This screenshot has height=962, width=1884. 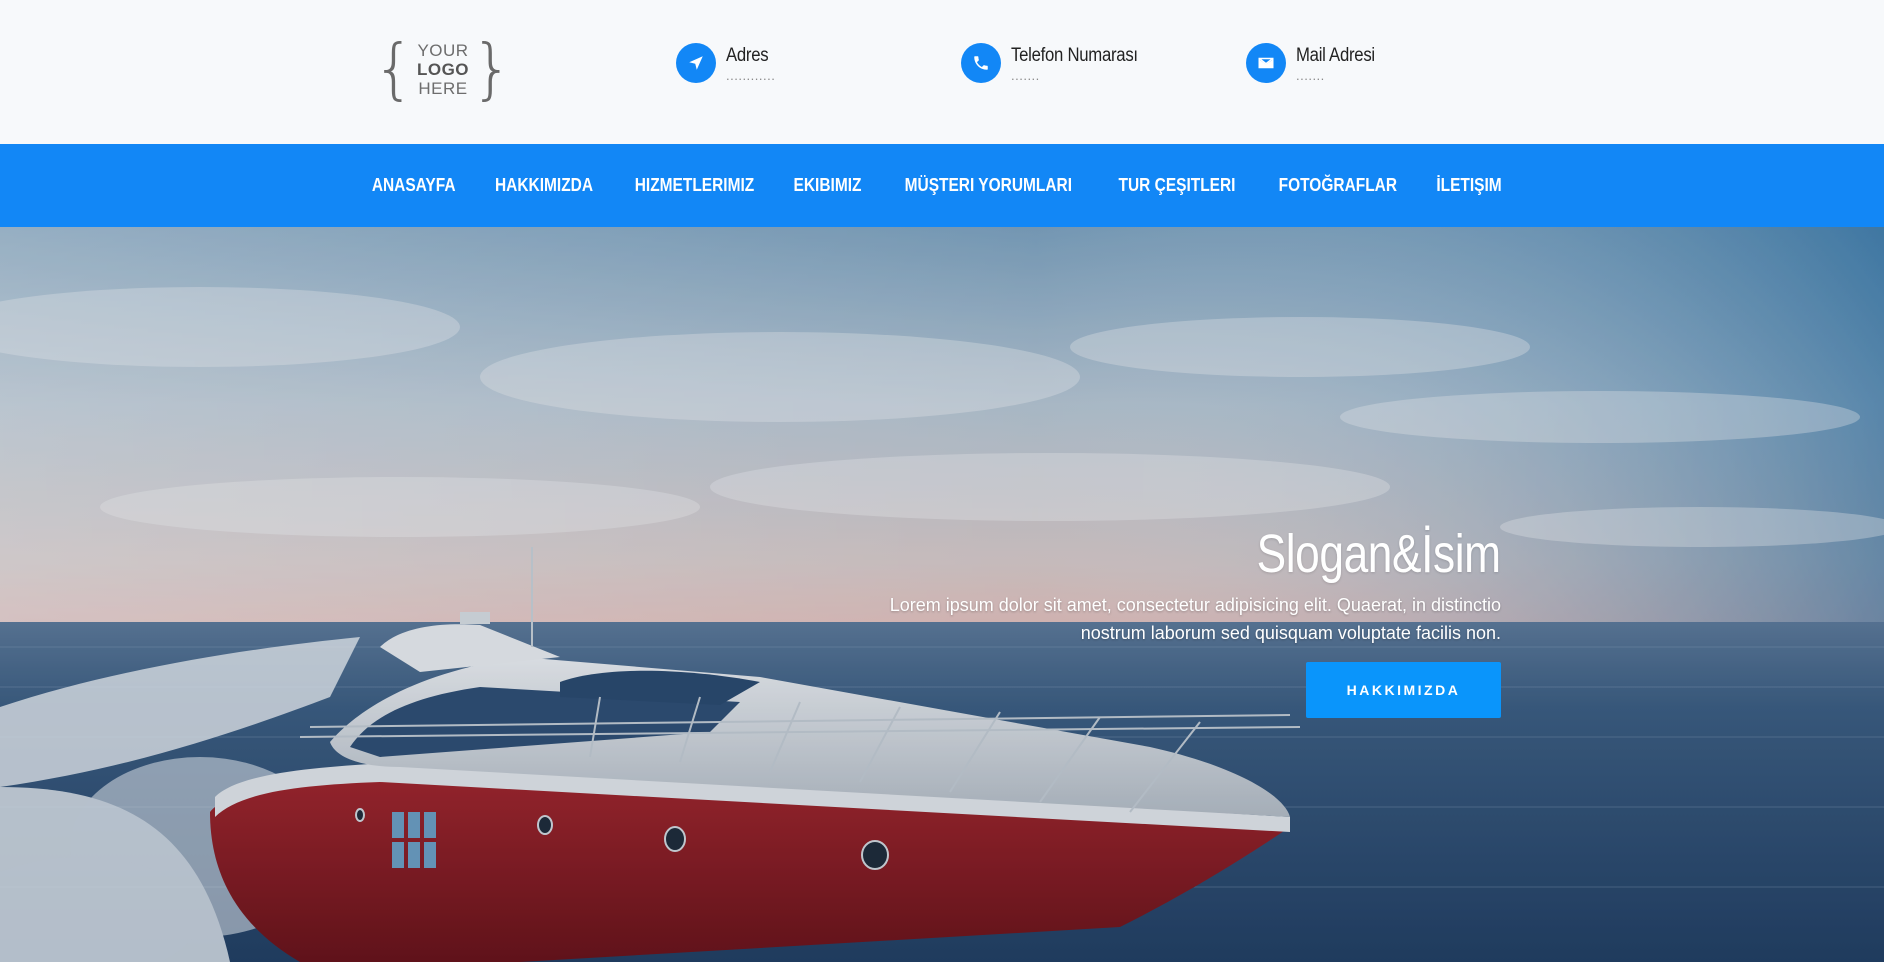 I want to click on nav-item-hizmetlerimiz: HIZMETLERIMIZ, so click(x=694, y=185).